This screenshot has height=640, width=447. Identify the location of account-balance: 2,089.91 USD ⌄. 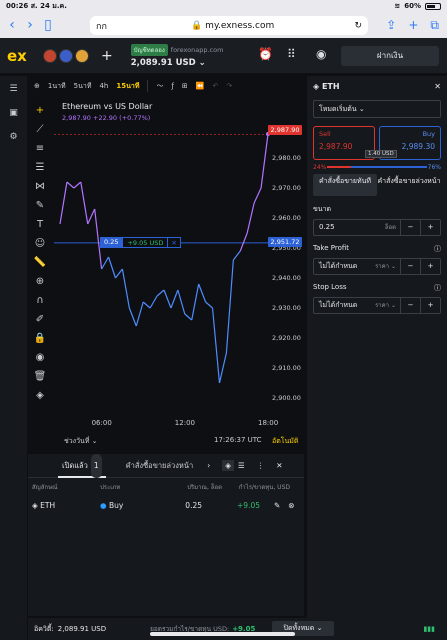
(168, 62).